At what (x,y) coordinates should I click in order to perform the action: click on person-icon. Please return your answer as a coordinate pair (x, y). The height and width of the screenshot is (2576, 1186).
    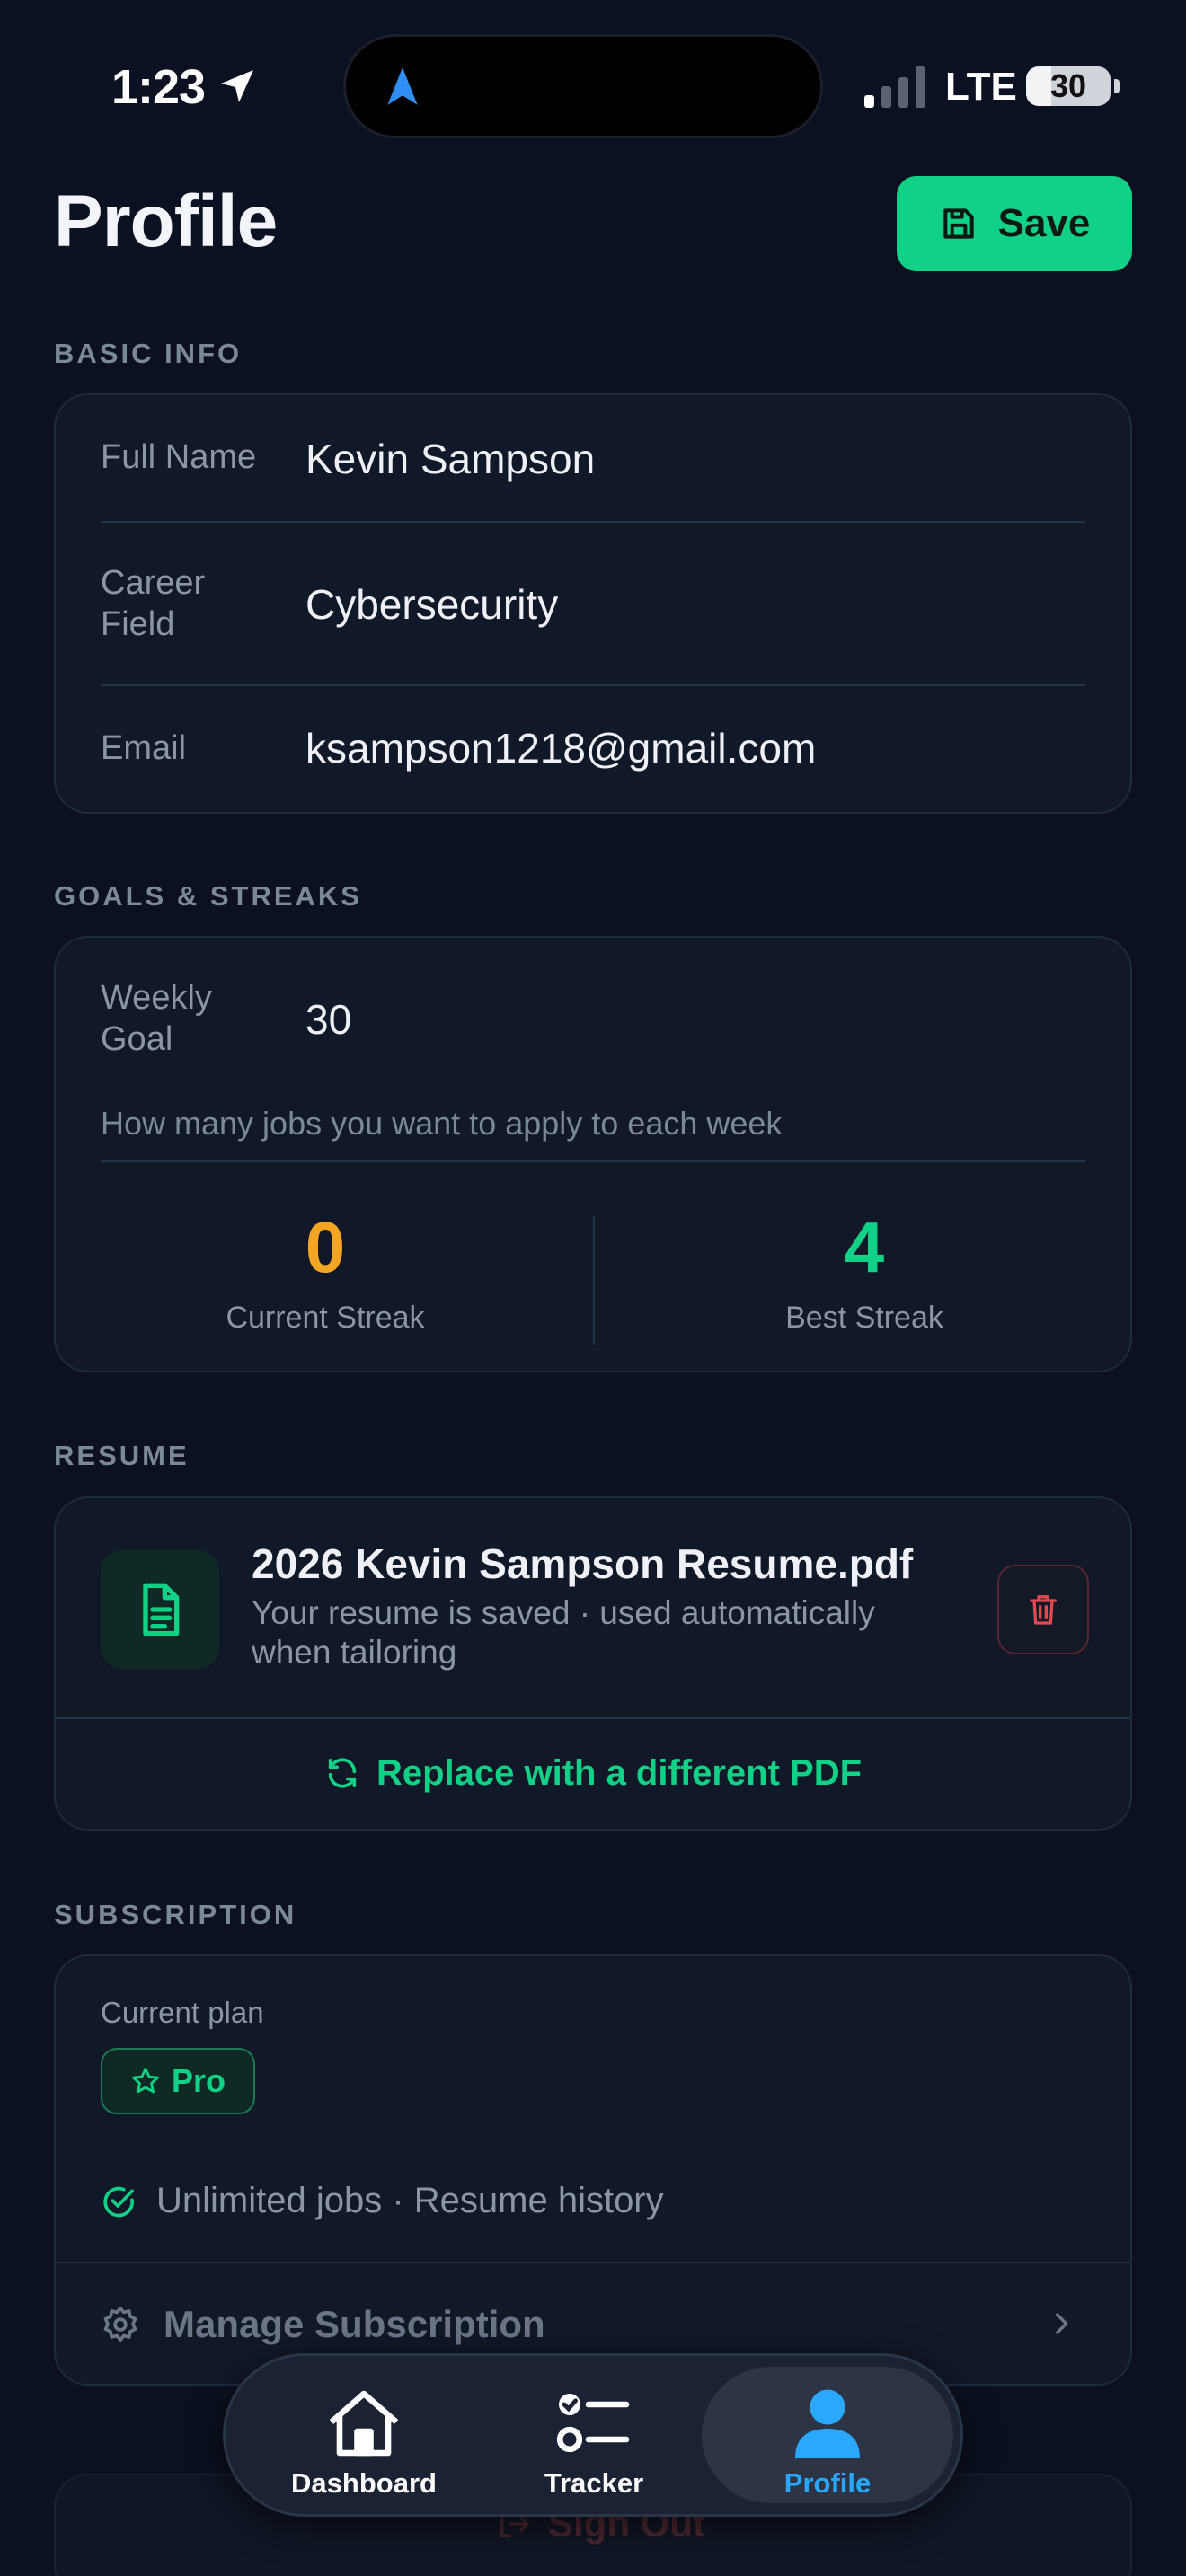
    Looking at the image, I should click on (827, 2423).